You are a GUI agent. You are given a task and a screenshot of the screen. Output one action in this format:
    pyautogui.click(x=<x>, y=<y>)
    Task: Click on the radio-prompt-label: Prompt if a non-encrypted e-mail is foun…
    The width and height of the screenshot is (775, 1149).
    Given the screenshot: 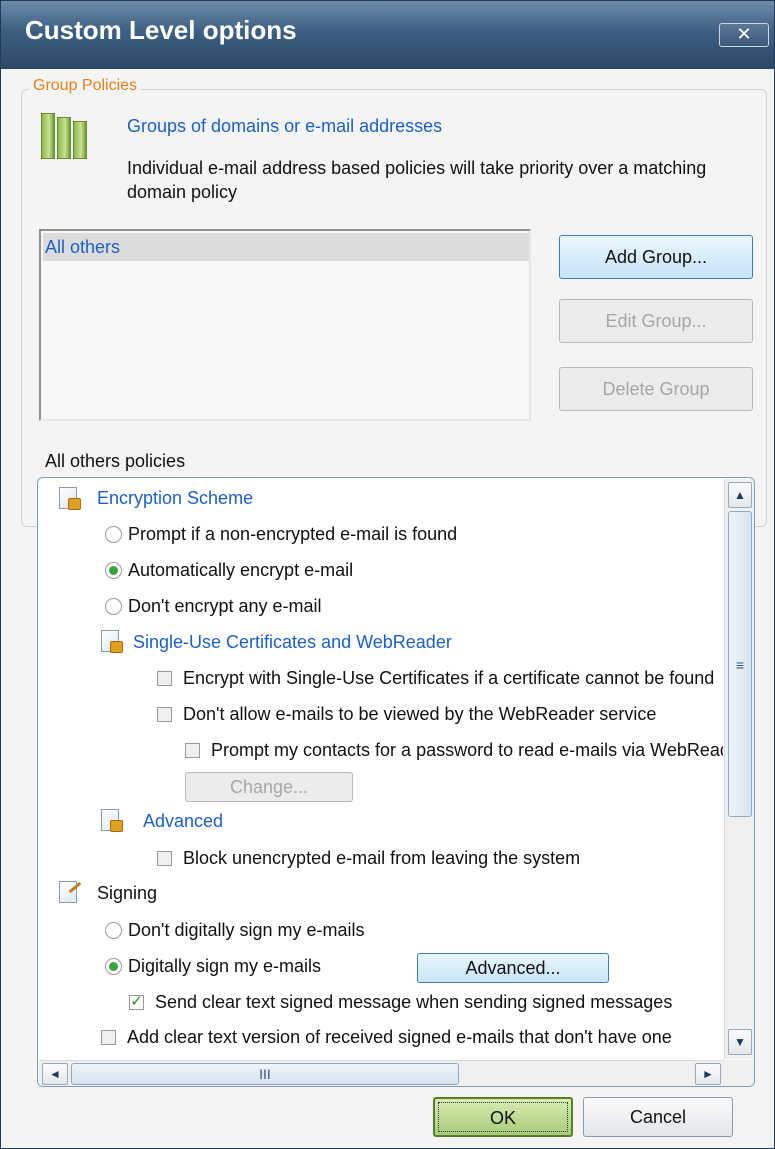 What is the action you would take?
    pyautogui.click(x=292, y=534)
    